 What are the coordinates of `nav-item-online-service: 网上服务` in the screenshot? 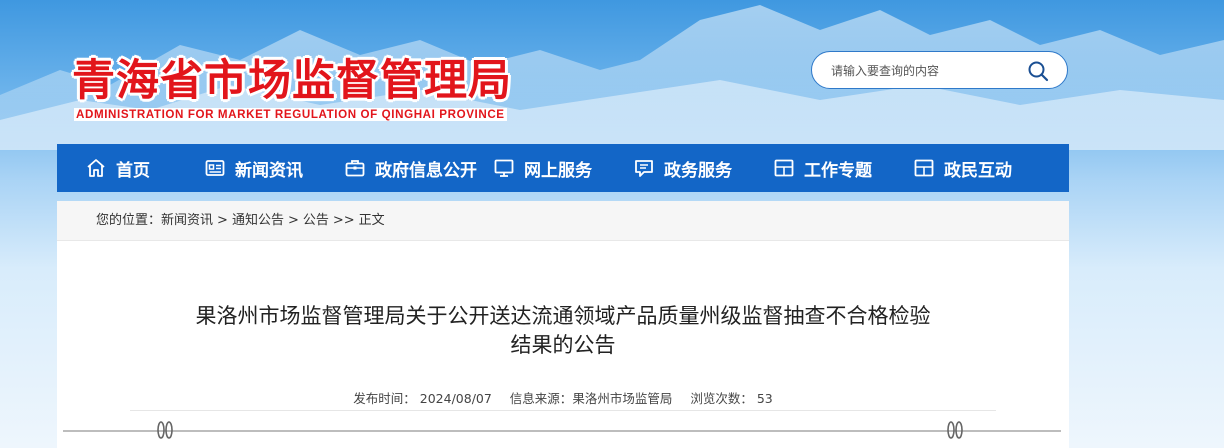 It's located at (542, 168).